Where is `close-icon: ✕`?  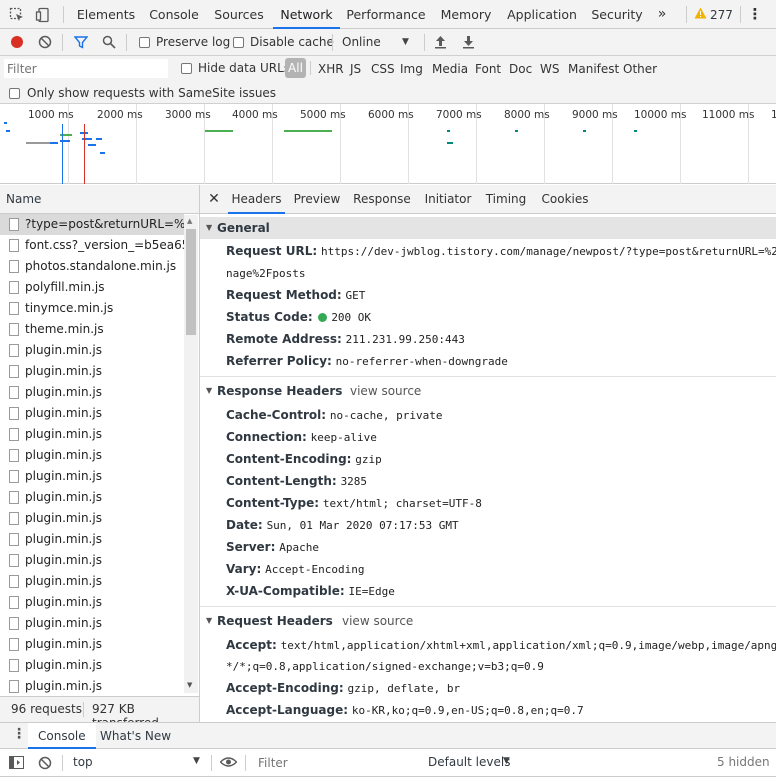 close-icon: ✕ is located at coordinates (214, 199).